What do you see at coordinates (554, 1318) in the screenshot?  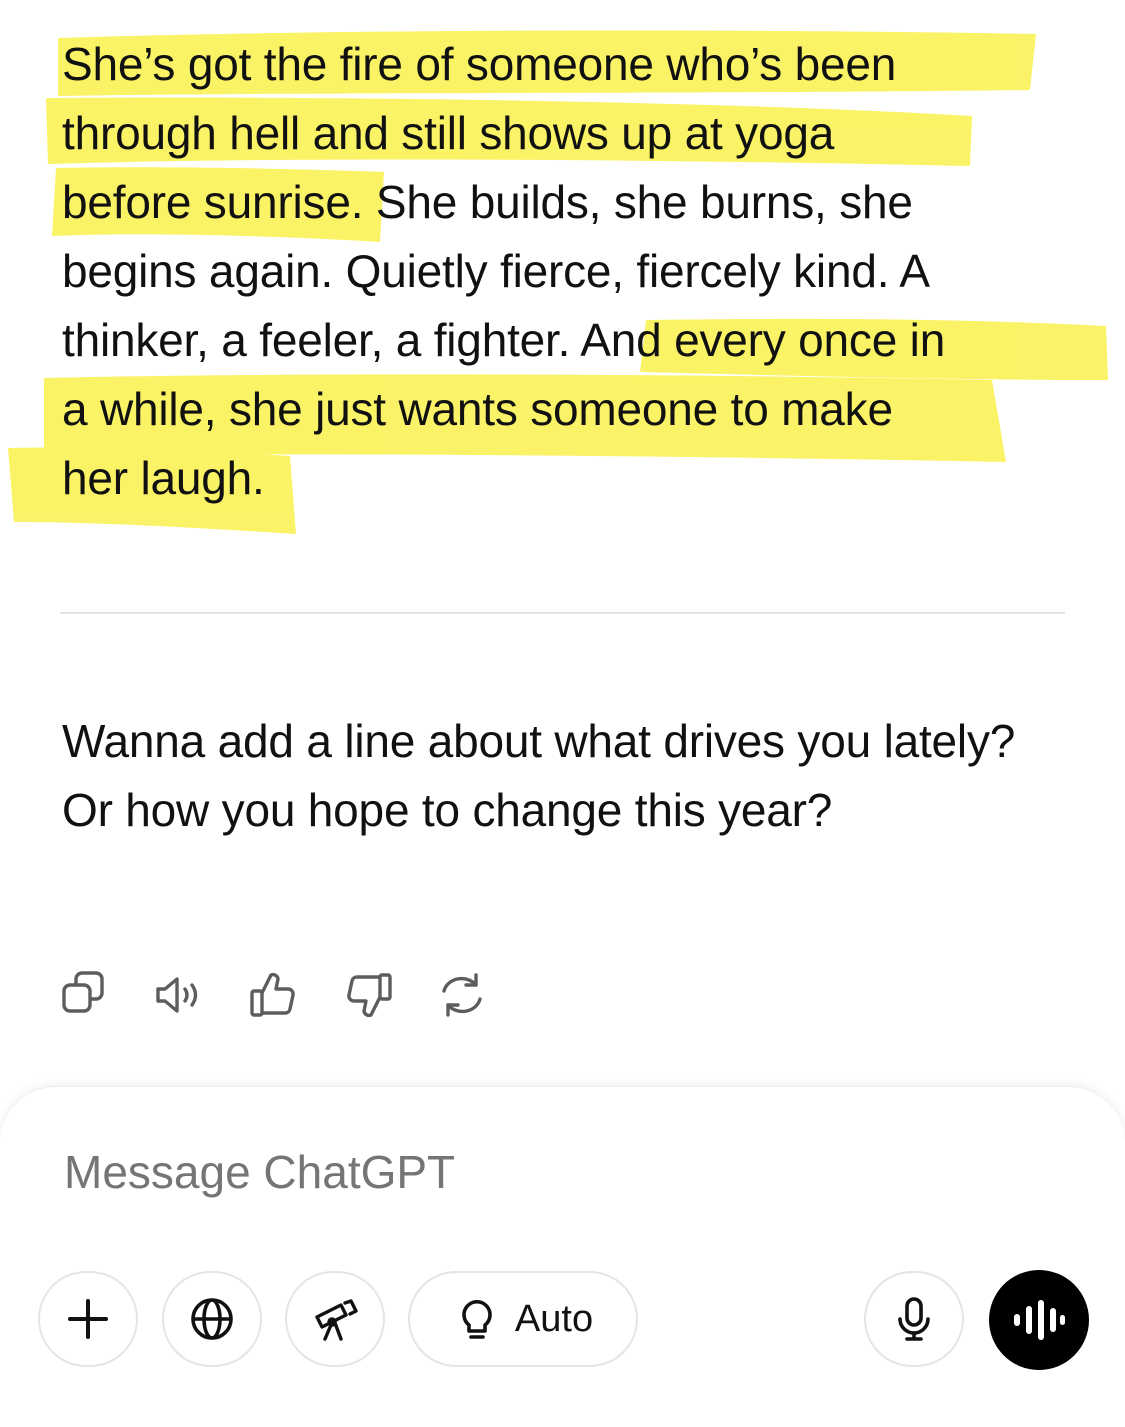 I see `reasoning-mode-label: Auto` at bounding box center [554, 1318].